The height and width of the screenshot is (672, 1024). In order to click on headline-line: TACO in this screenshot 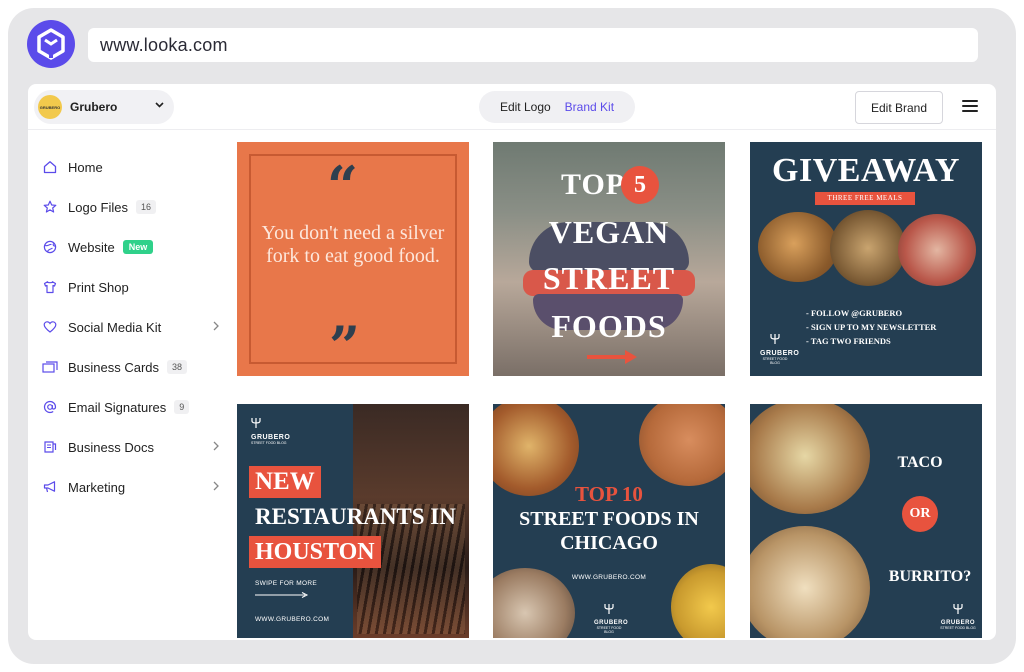, I will do `click(920, 462)`.